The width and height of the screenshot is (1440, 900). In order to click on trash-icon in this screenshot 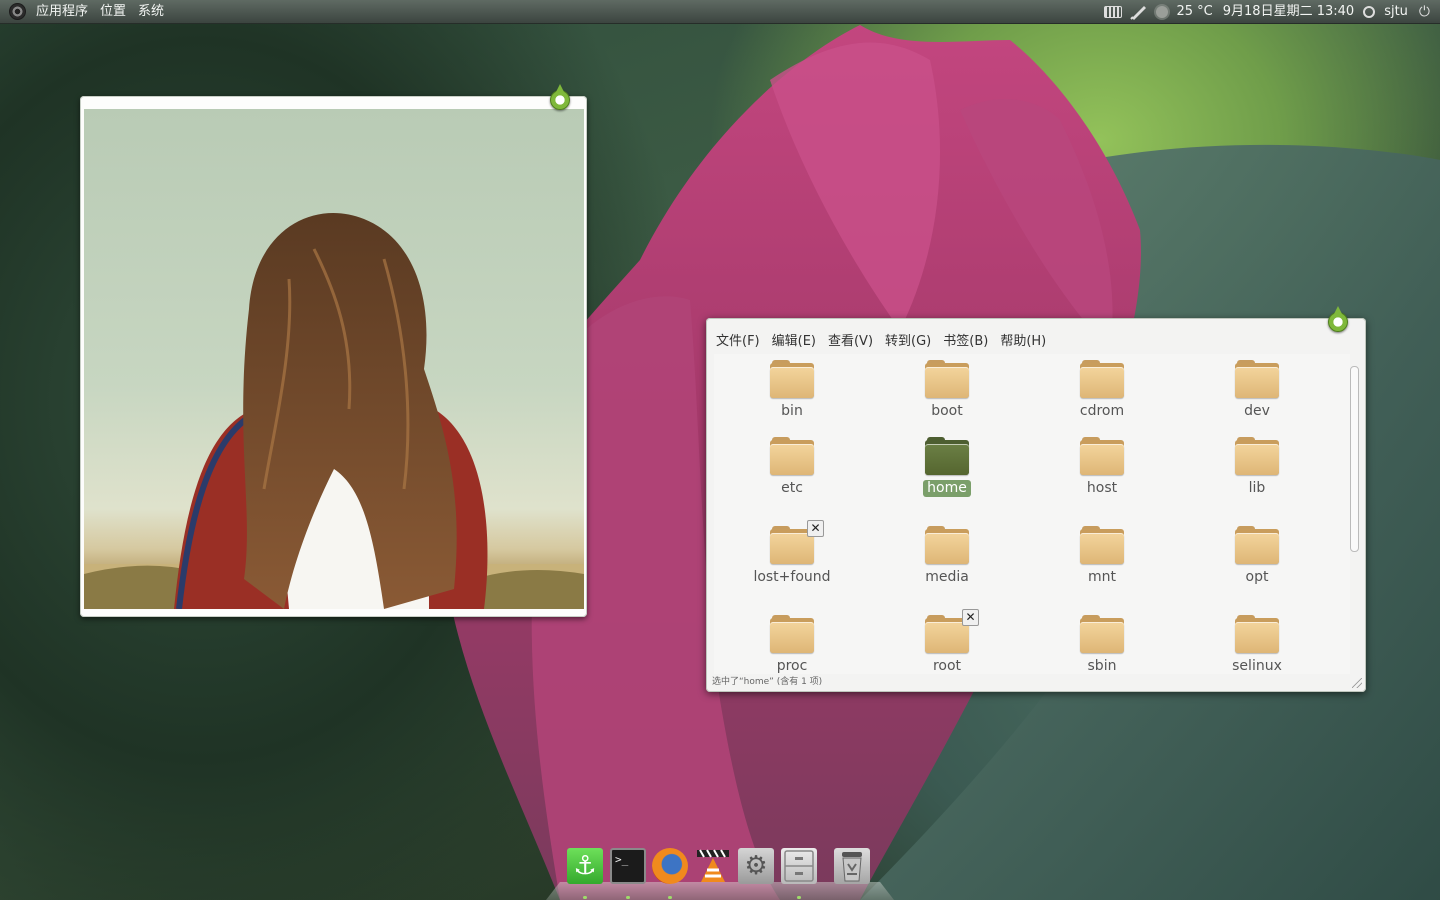, I will do `click(852, 866)`.